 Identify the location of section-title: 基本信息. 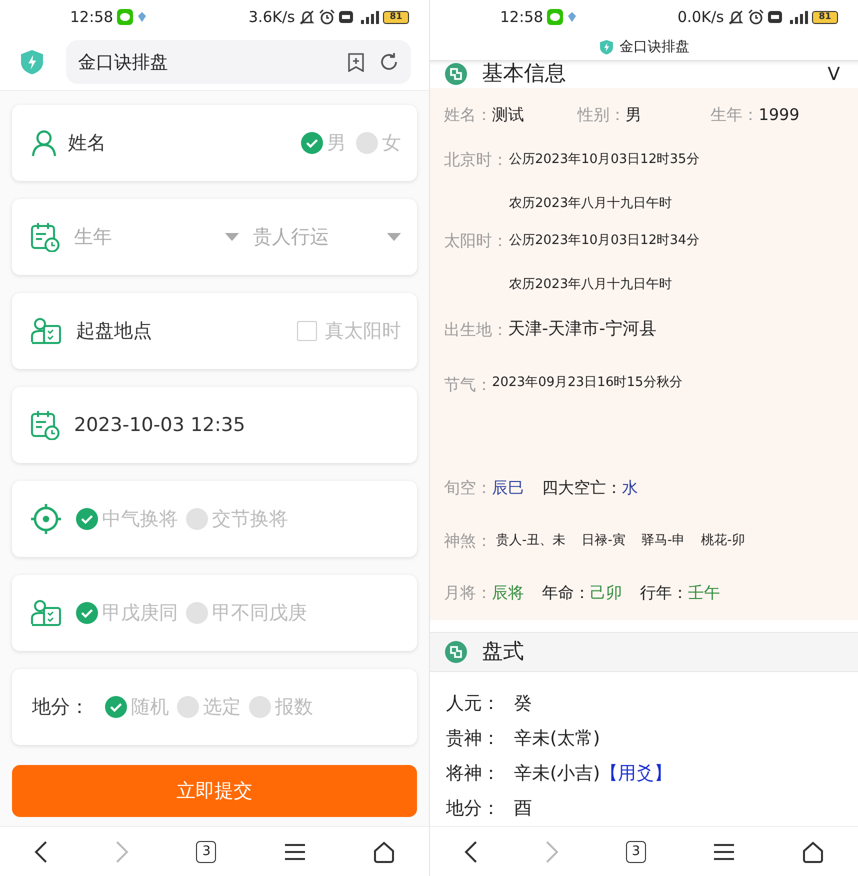
(524, 74).